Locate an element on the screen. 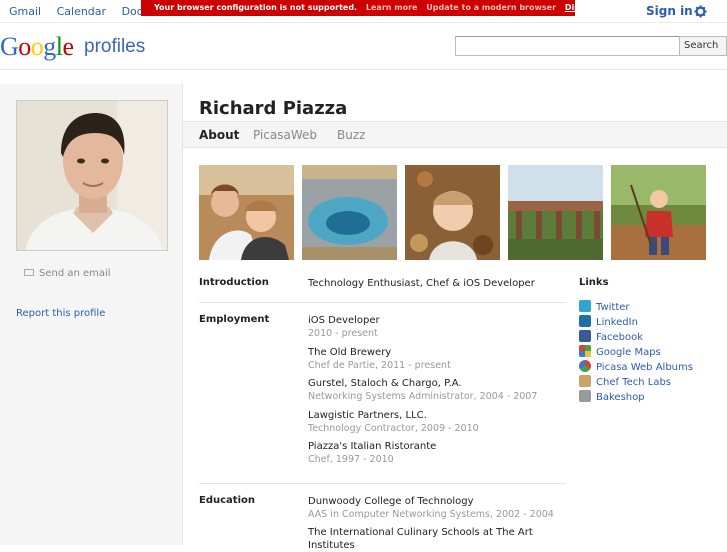 This screenshot has width=727, height=552. calendar-link: Calendar is located at coordinates (81, 11).